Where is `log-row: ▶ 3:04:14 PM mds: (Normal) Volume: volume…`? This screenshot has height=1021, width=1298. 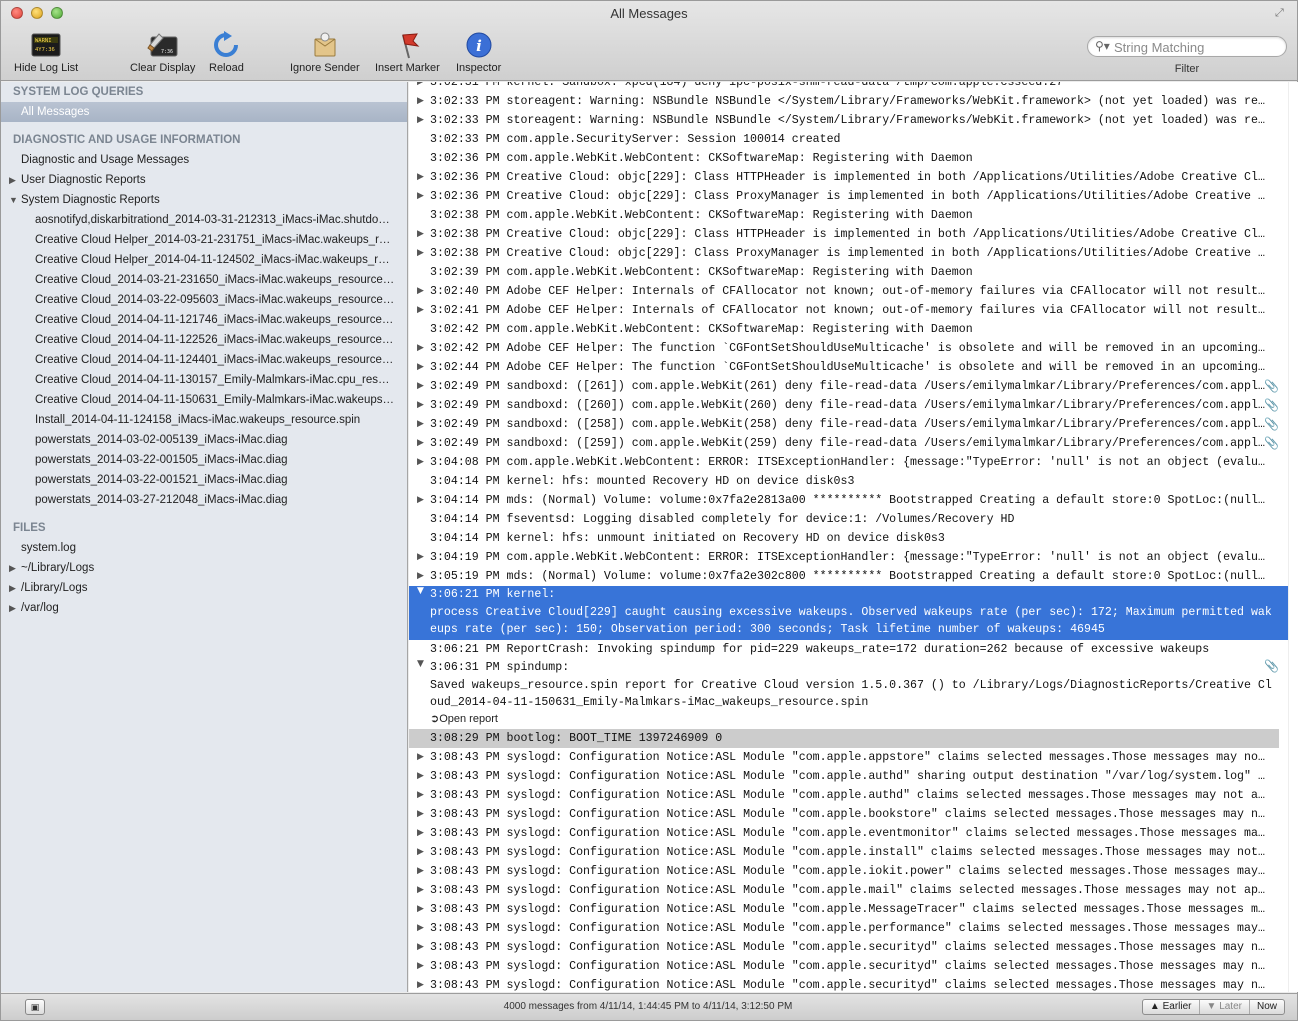 log-row: ▶ 3:04:14 PM mds: (Normal) Volume: volume… is located at coordinates (849, 500).